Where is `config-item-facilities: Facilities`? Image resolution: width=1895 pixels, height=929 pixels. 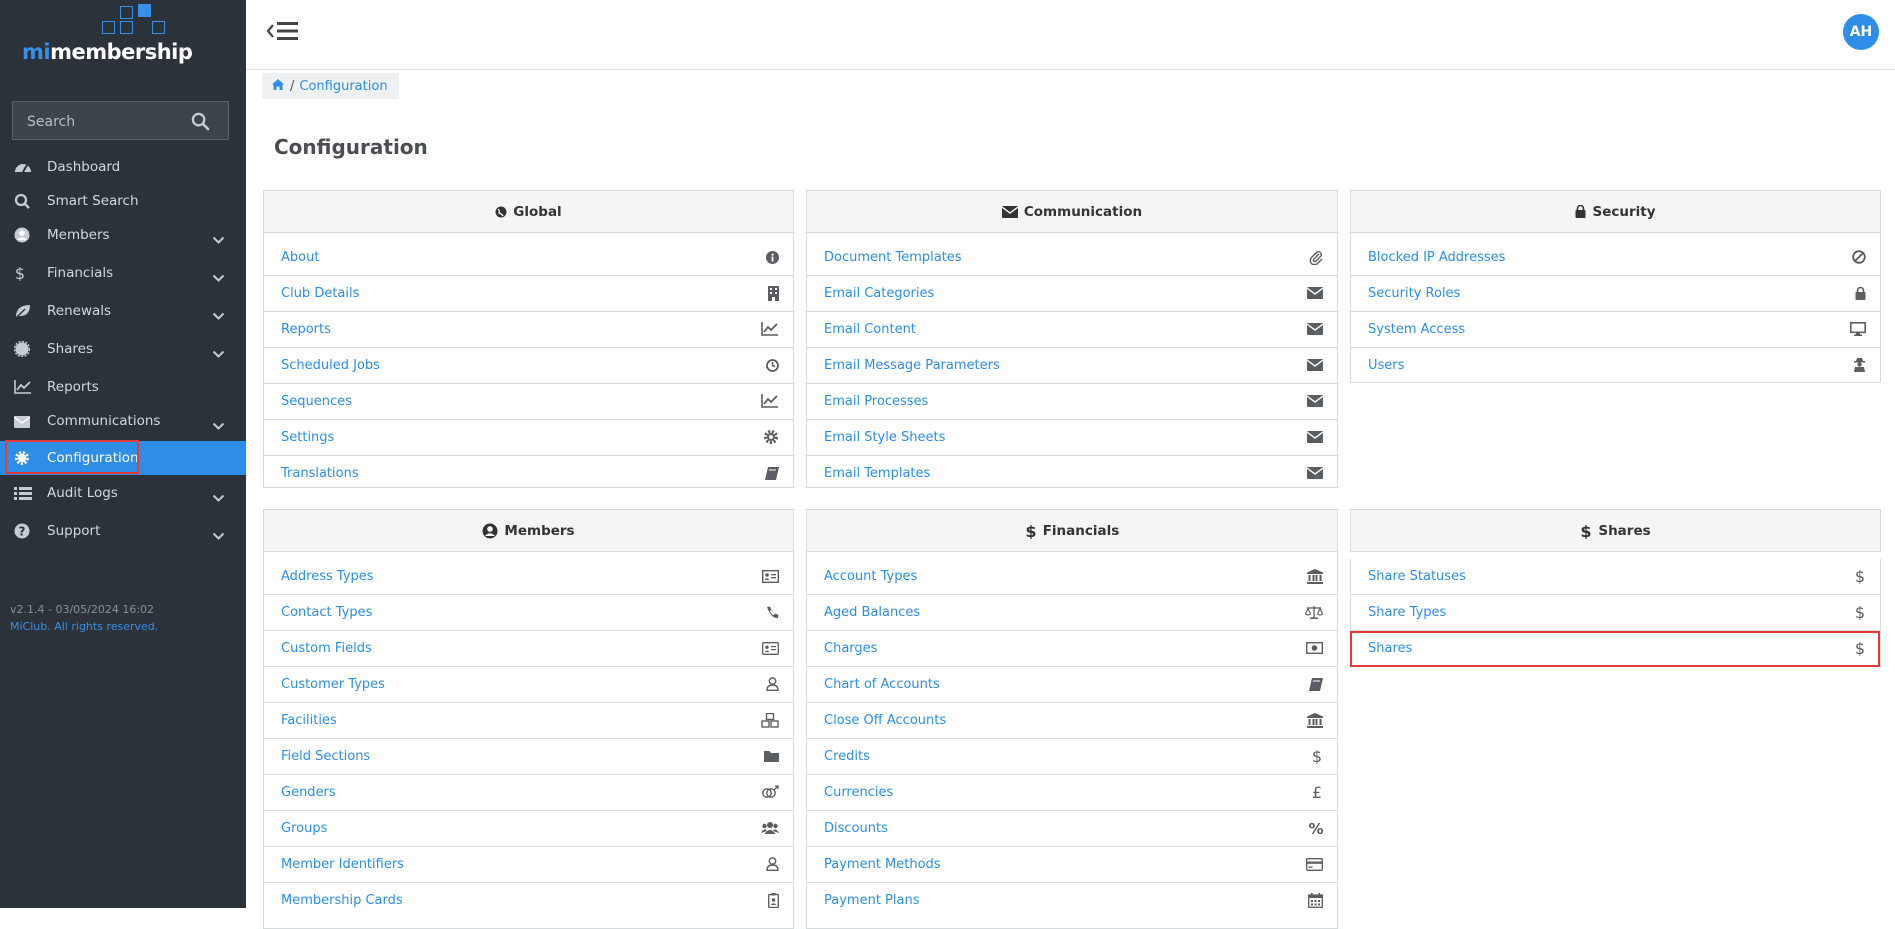
config-item-facilities: Facilities is located at coordinates (528, 721).